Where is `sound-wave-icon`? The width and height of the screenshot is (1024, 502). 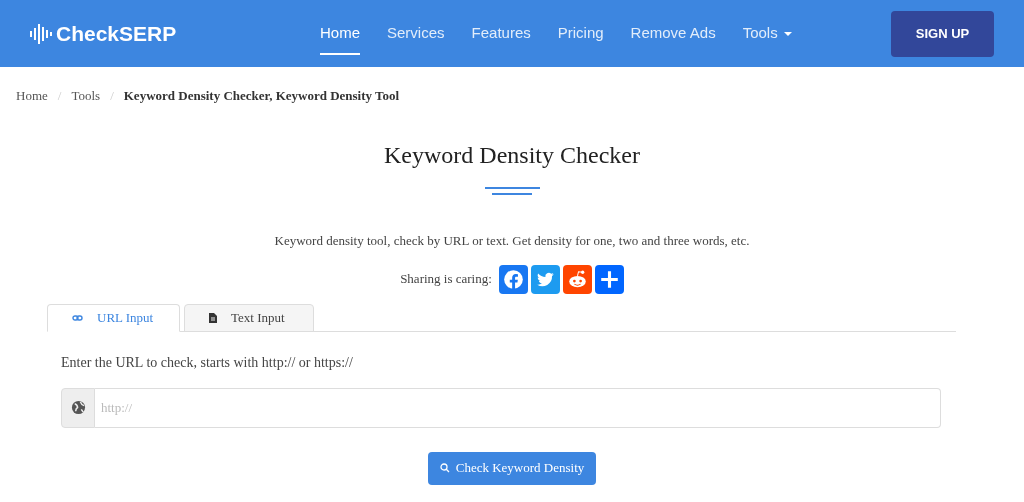
sound-wave-icon is located at coordinates (41, 33).